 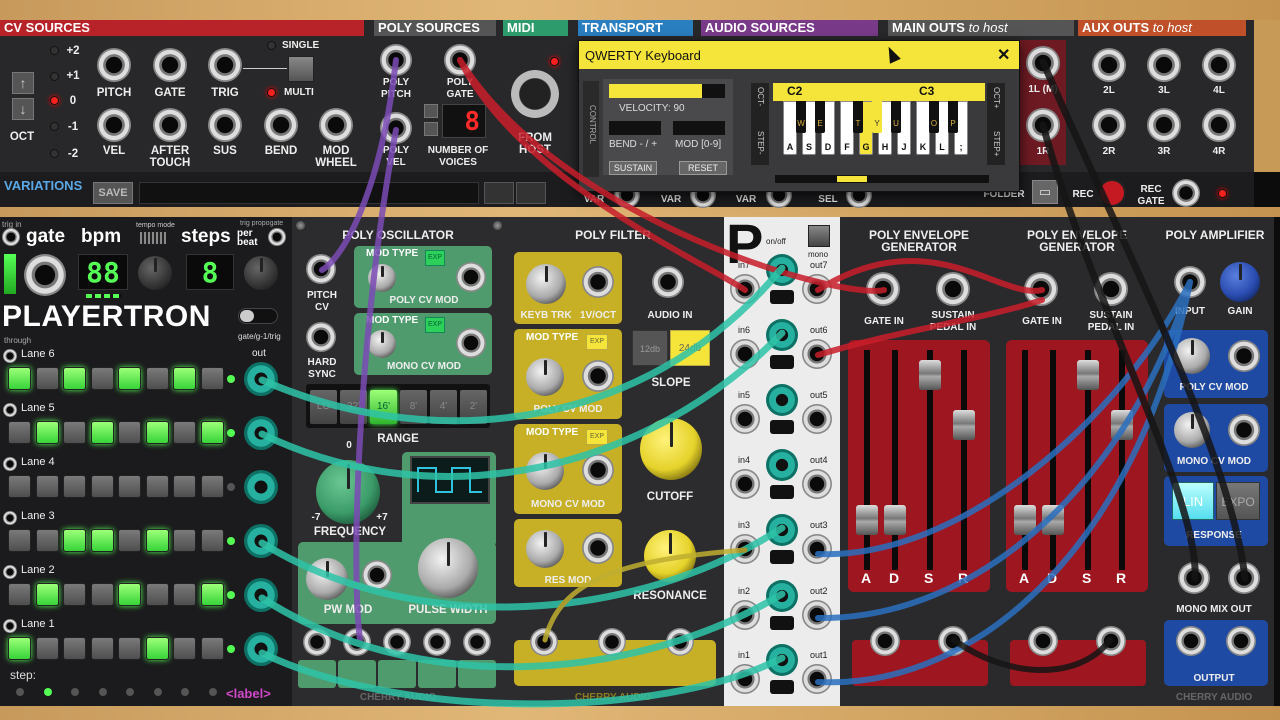 What do you see at coordinates (612, 642) in the screenshot?
I see `bandpass-out-jack` at bounding box center [612, 642].